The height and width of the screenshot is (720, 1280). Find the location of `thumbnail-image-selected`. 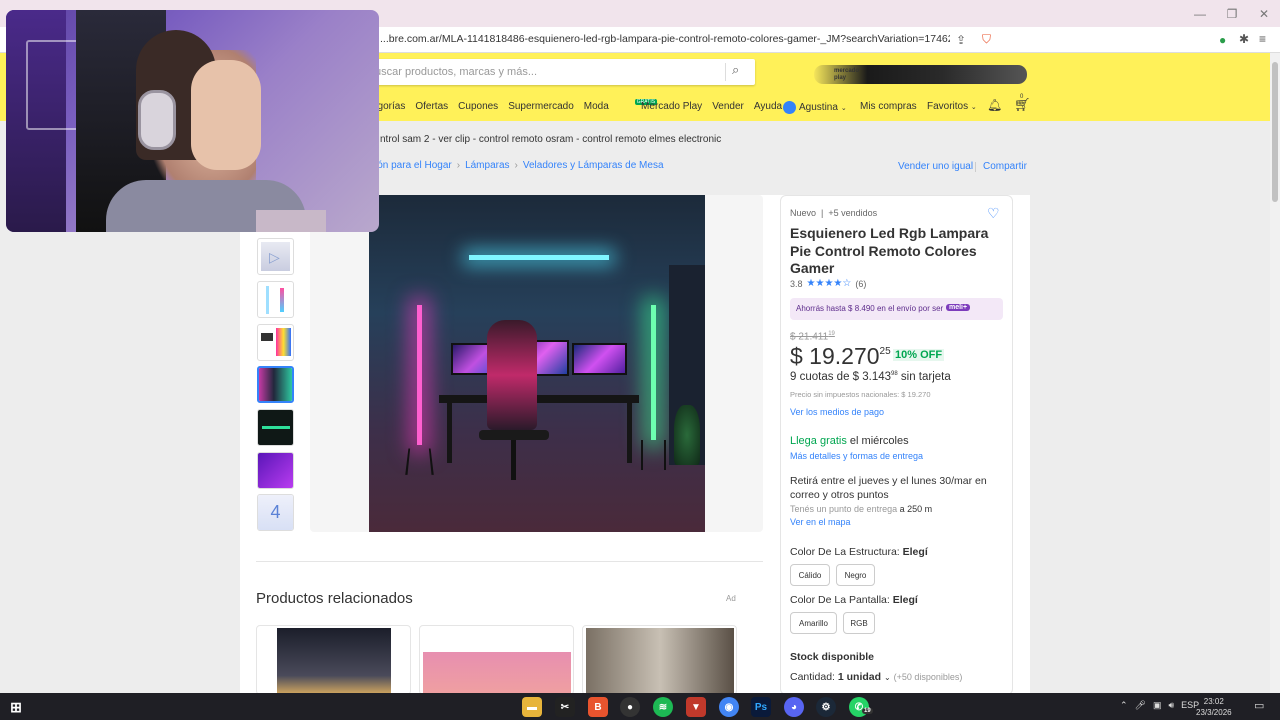

thumbnail-image-selected is located at coordinates (275, 384).